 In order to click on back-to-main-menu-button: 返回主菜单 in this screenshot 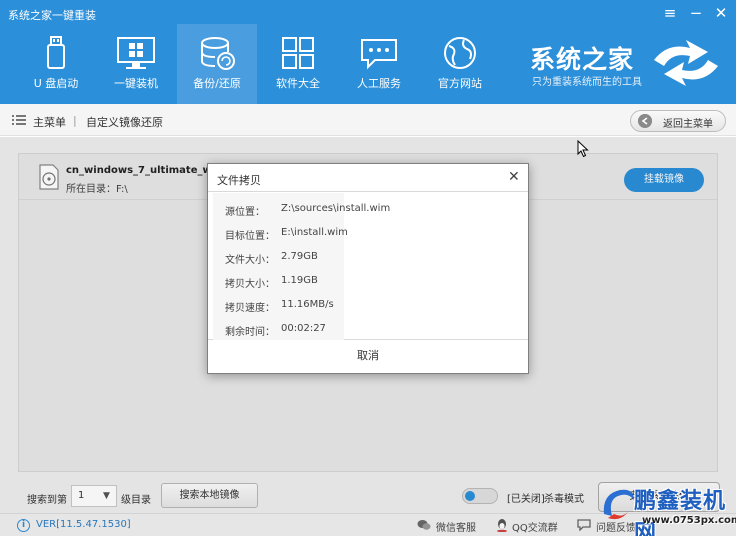, I will do `click(678, 121)`.